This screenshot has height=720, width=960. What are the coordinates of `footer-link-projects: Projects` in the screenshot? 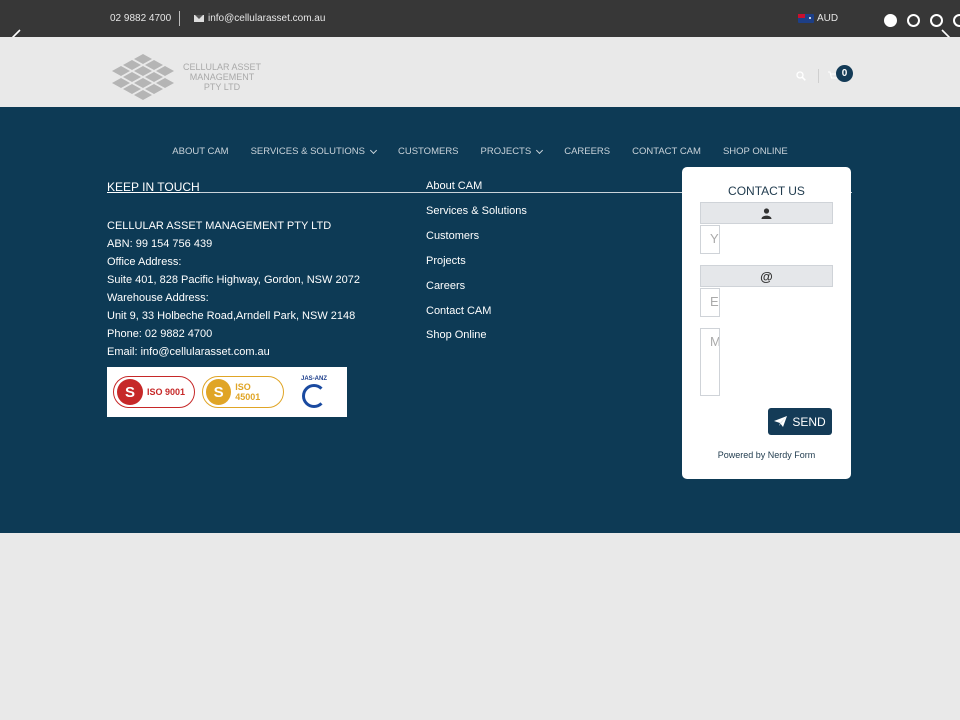 It's located at (476, 261).